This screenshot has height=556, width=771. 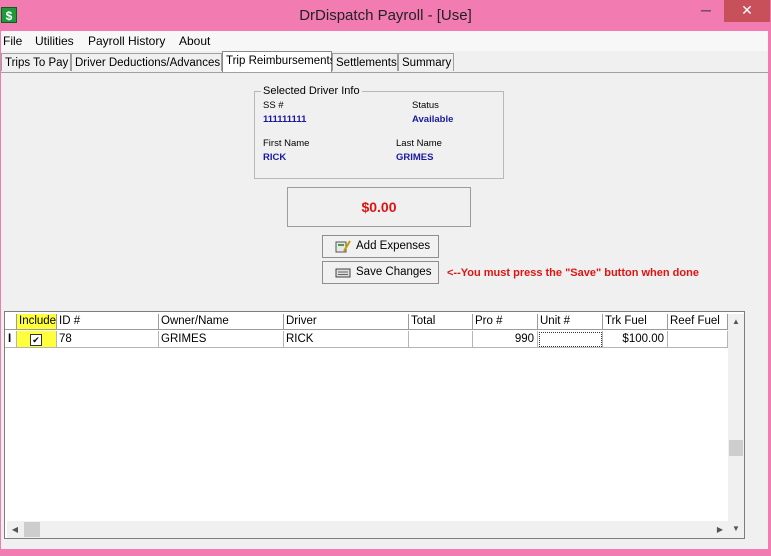 What do you see at coordinates (275, 157) in the screenshot?
I see `first-name-value: RICK` at bounding box center [275, 157].